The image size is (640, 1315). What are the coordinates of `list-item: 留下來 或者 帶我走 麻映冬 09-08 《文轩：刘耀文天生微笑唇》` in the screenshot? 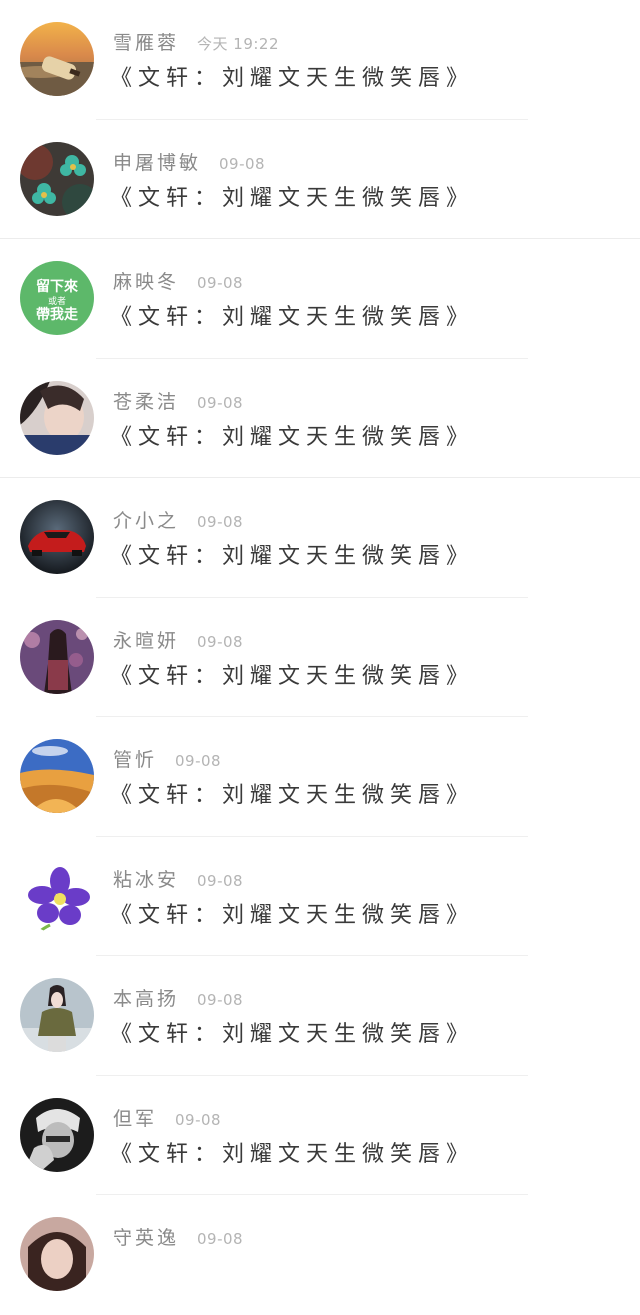 It's located at (320, 299).